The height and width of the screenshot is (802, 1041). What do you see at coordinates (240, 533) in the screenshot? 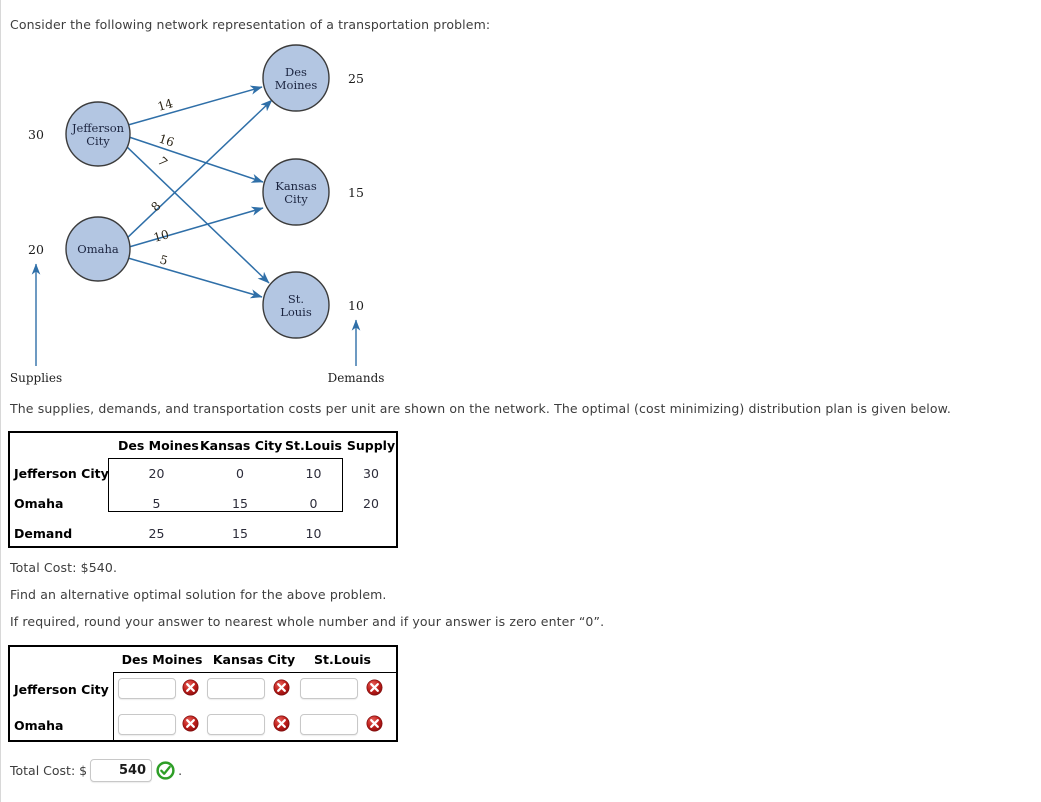
I see `solution-cell-demand-kansas-city: 15` at bounding box center [240, 533].